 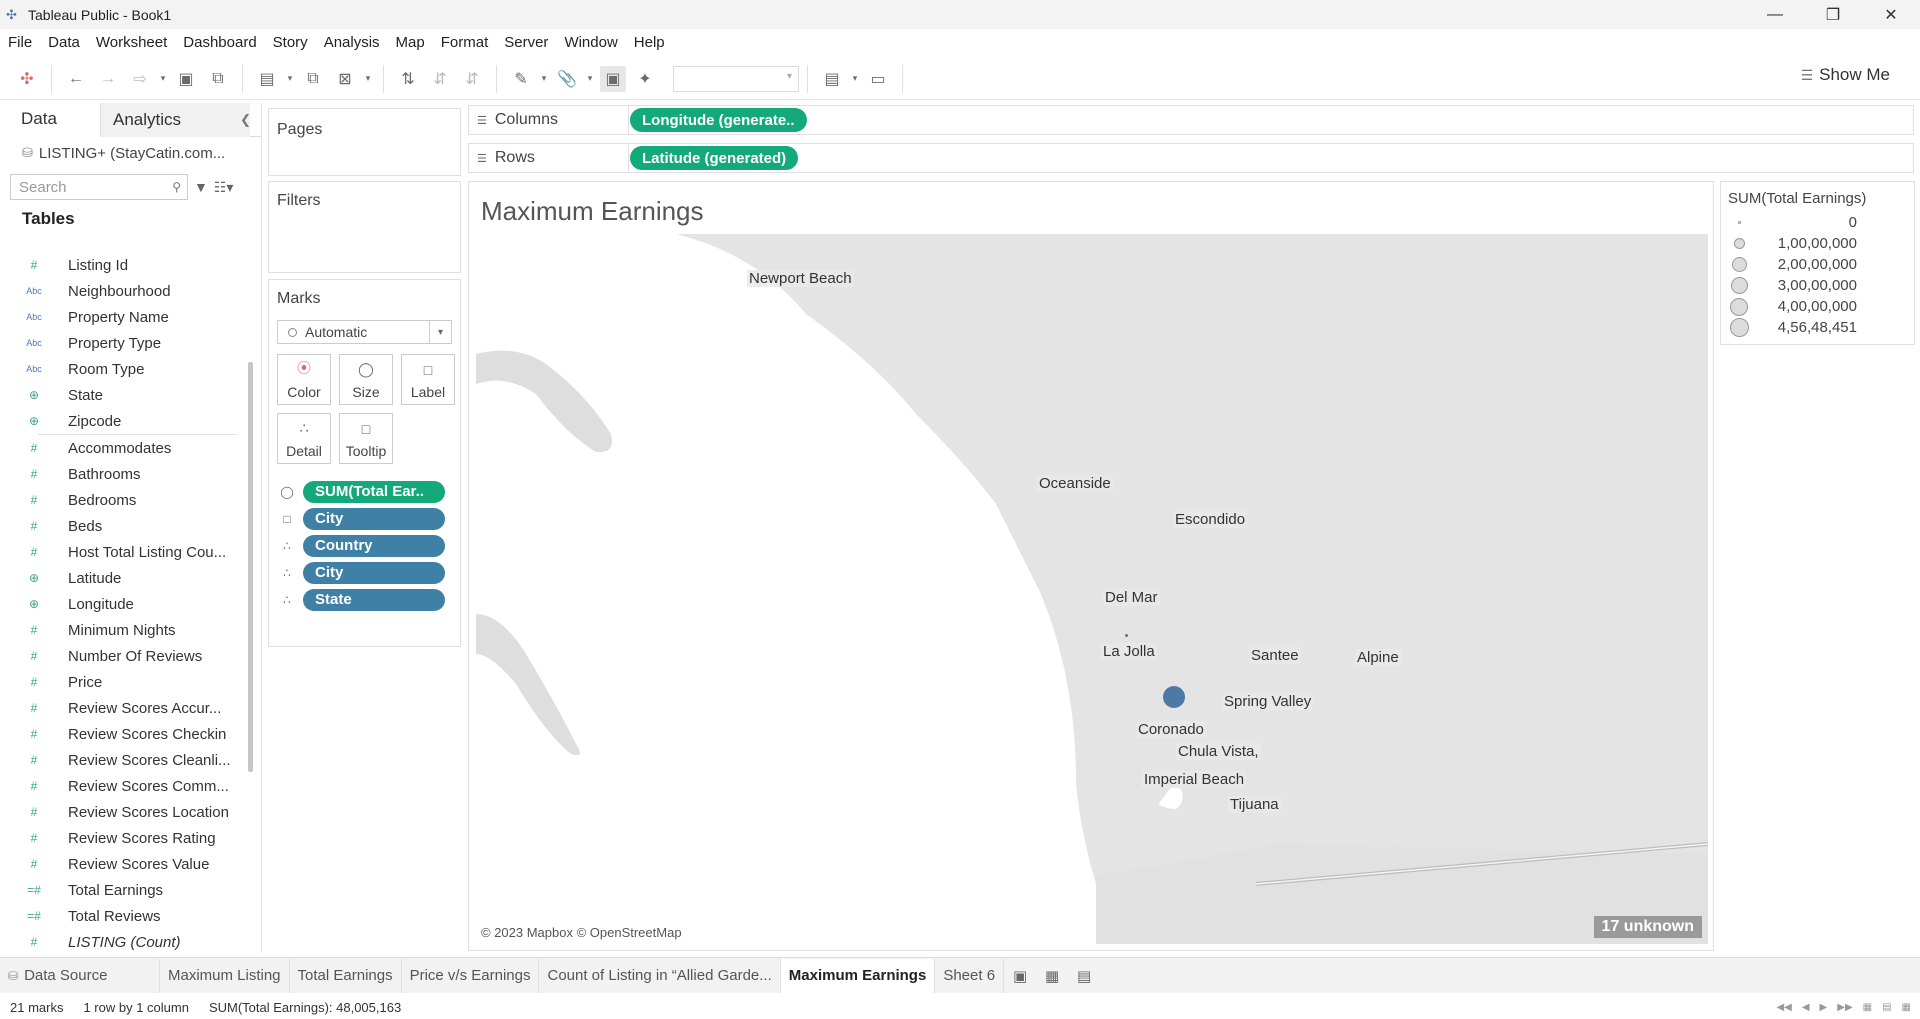 What do you see at coordinates (410, 42) in the screenshot?
I see `menu-map: Map` at bounding box center [410, 42].